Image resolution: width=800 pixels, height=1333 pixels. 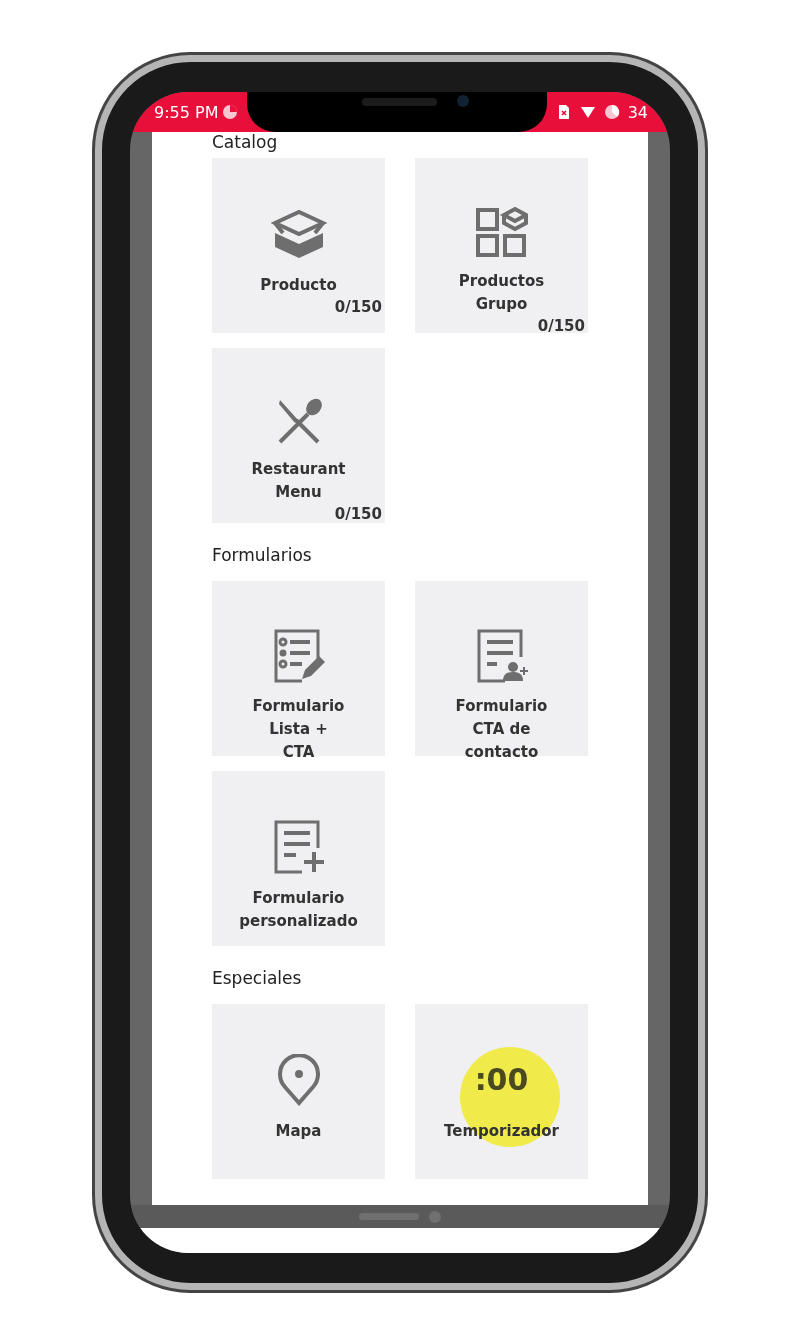 I want to click on tile-button: Mapa, so click(x=298, y=1091).